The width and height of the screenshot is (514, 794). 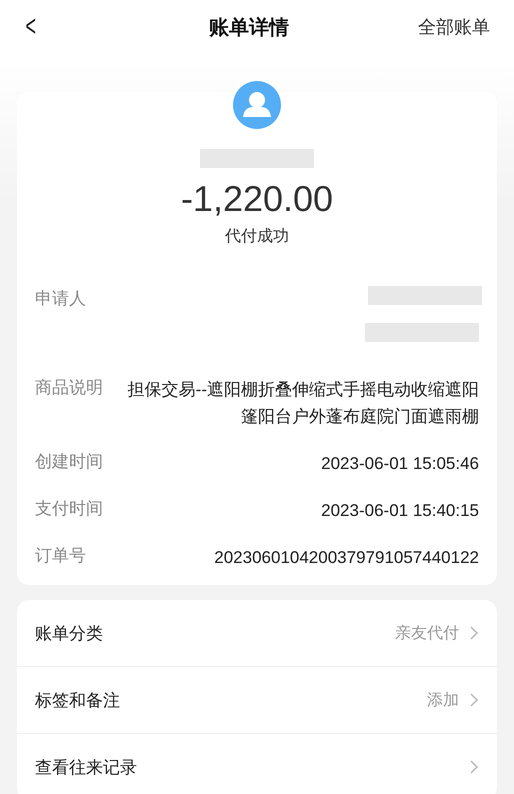 What do you see at coordinates (346, 558) in the screenshot?
I see `detail-value: 2023060104200379791057440122` at bounding box center [346, 558].